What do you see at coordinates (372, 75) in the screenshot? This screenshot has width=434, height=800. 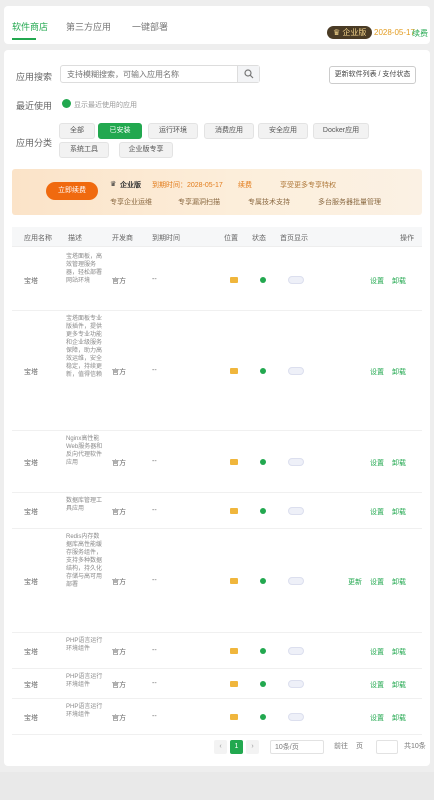 I see `update-list-button: 更新软件列表 / 支付状态` at bounding box center [372, 75].